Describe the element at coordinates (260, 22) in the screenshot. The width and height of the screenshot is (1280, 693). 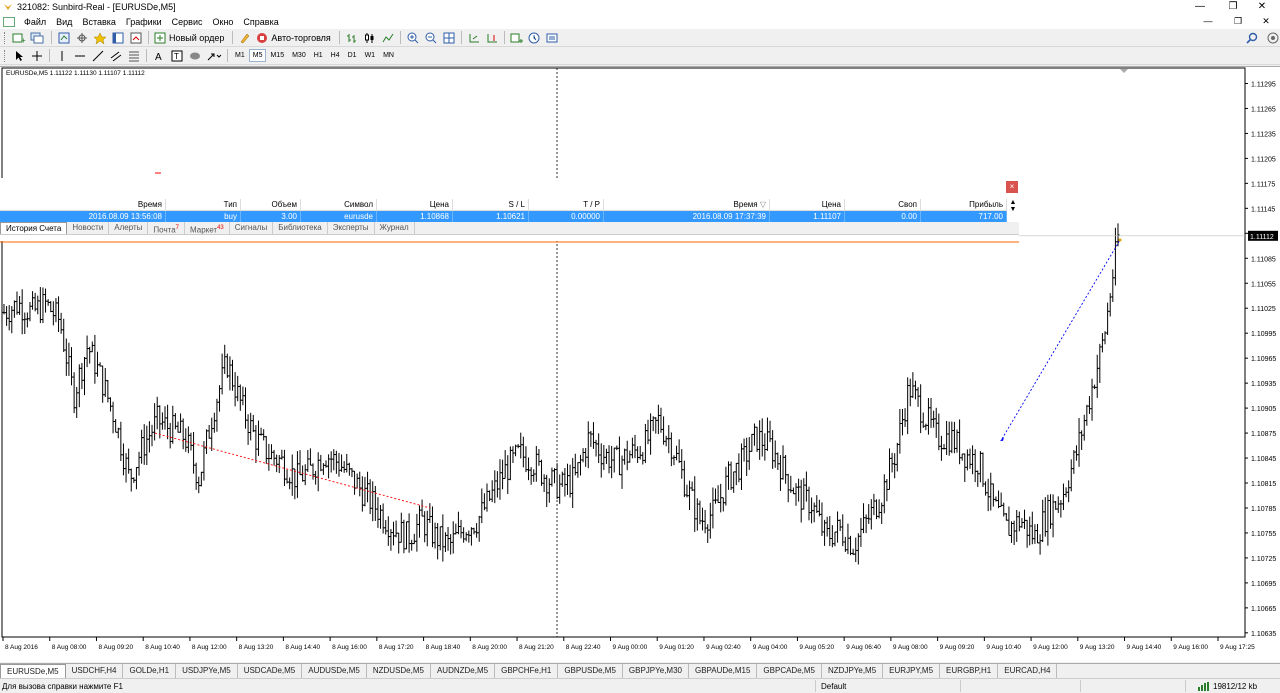
I see `menu-help: Справка` at that location.